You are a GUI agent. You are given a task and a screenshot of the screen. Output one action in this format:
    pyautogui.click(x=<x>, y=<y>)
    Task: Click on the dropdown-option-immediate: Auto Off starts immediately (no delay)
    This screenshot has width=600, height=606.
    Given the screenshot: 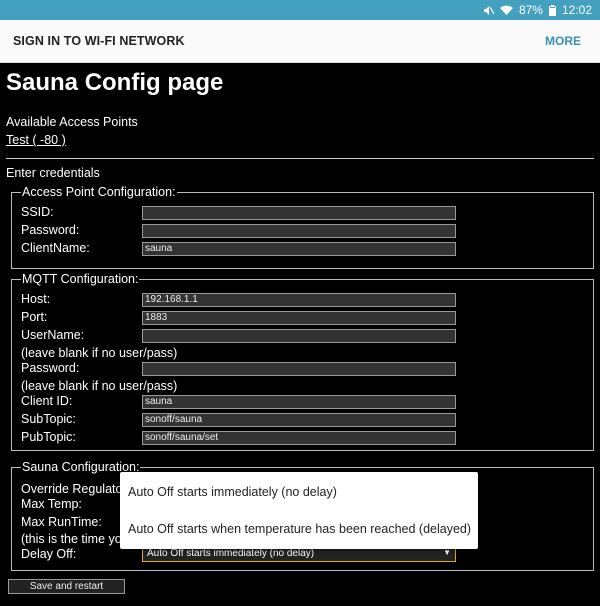 What is the action you would take?
    pyautogui.click(x=232, y=492)
    